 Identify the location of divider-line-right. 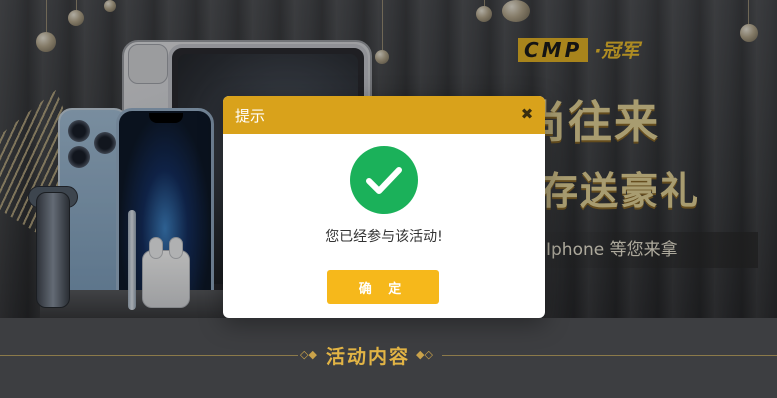
(609, 355).